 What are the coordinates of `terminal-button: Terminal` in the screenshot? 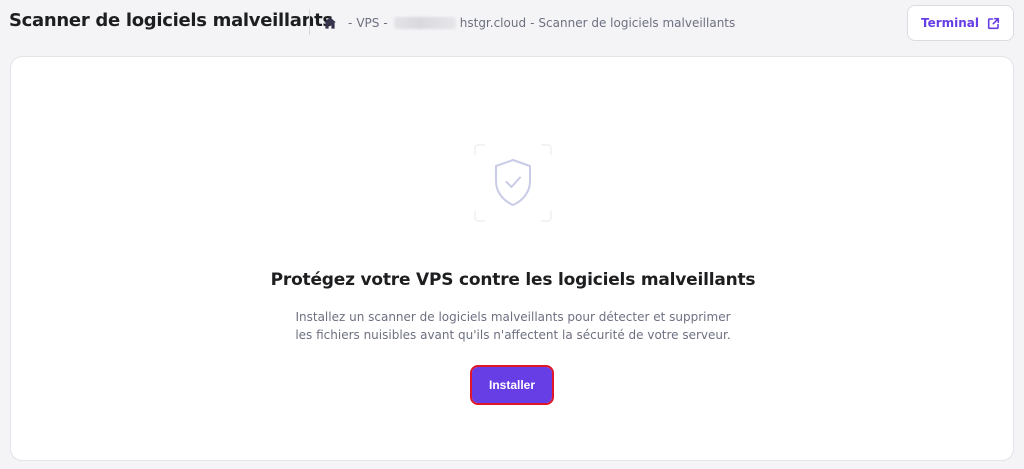 It's located at (960, 23).